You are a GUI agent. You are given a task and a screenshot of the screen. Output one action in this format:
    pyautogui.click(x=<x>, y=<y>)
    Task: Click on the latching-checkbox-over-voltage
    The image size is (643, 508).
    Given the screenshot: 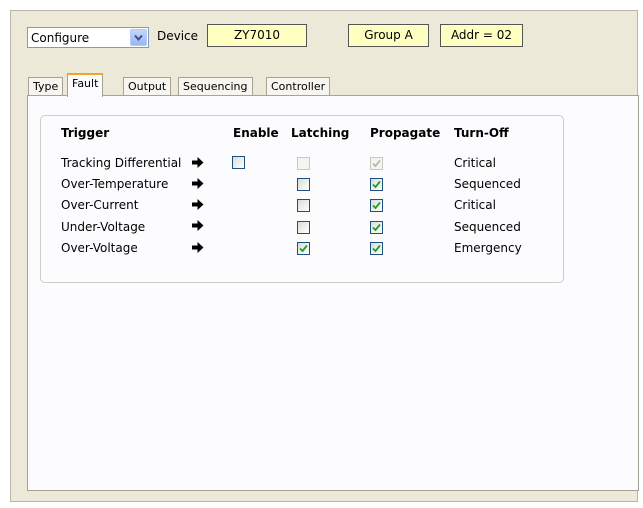 What is the action you would take?
    pyautogui.click(x=303, y=248)
    